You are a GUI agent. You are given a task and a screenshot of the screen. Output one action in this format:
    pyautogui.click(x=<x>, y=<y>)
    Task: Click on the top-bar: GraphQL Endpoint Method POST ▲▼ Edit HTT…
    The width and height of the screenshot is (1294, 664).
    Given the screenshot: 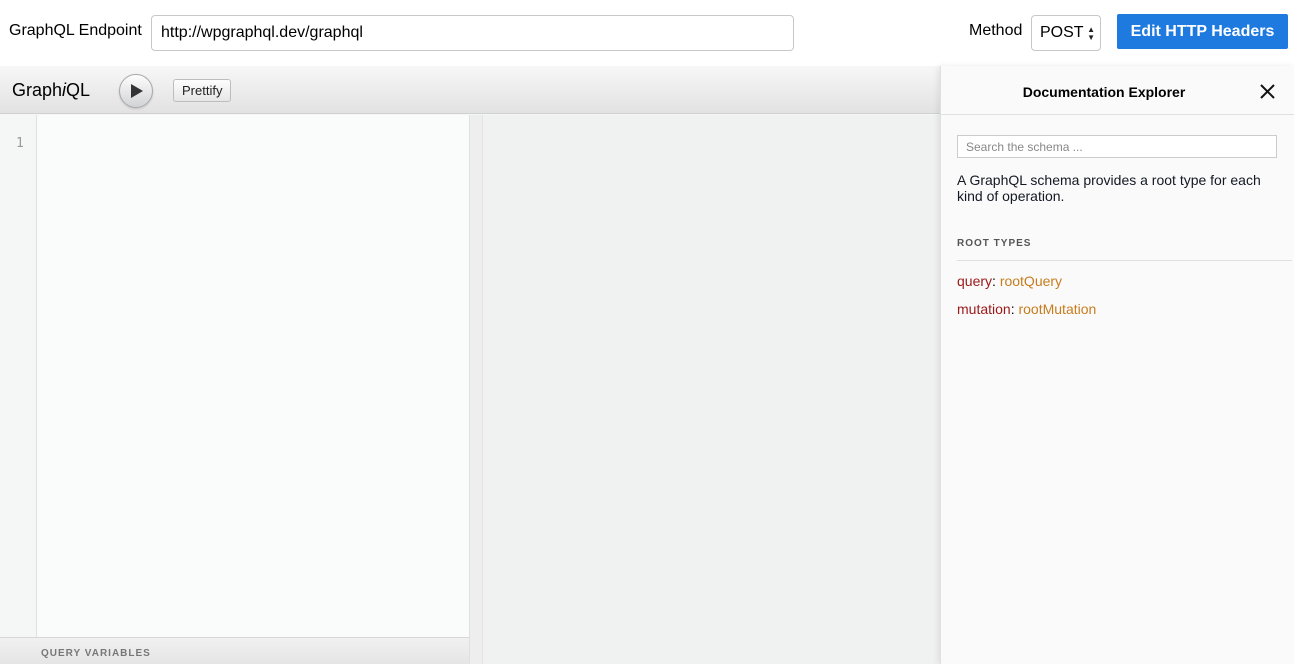 What is the action you would take?
    pyautogui.click(x=647, y=33)
    